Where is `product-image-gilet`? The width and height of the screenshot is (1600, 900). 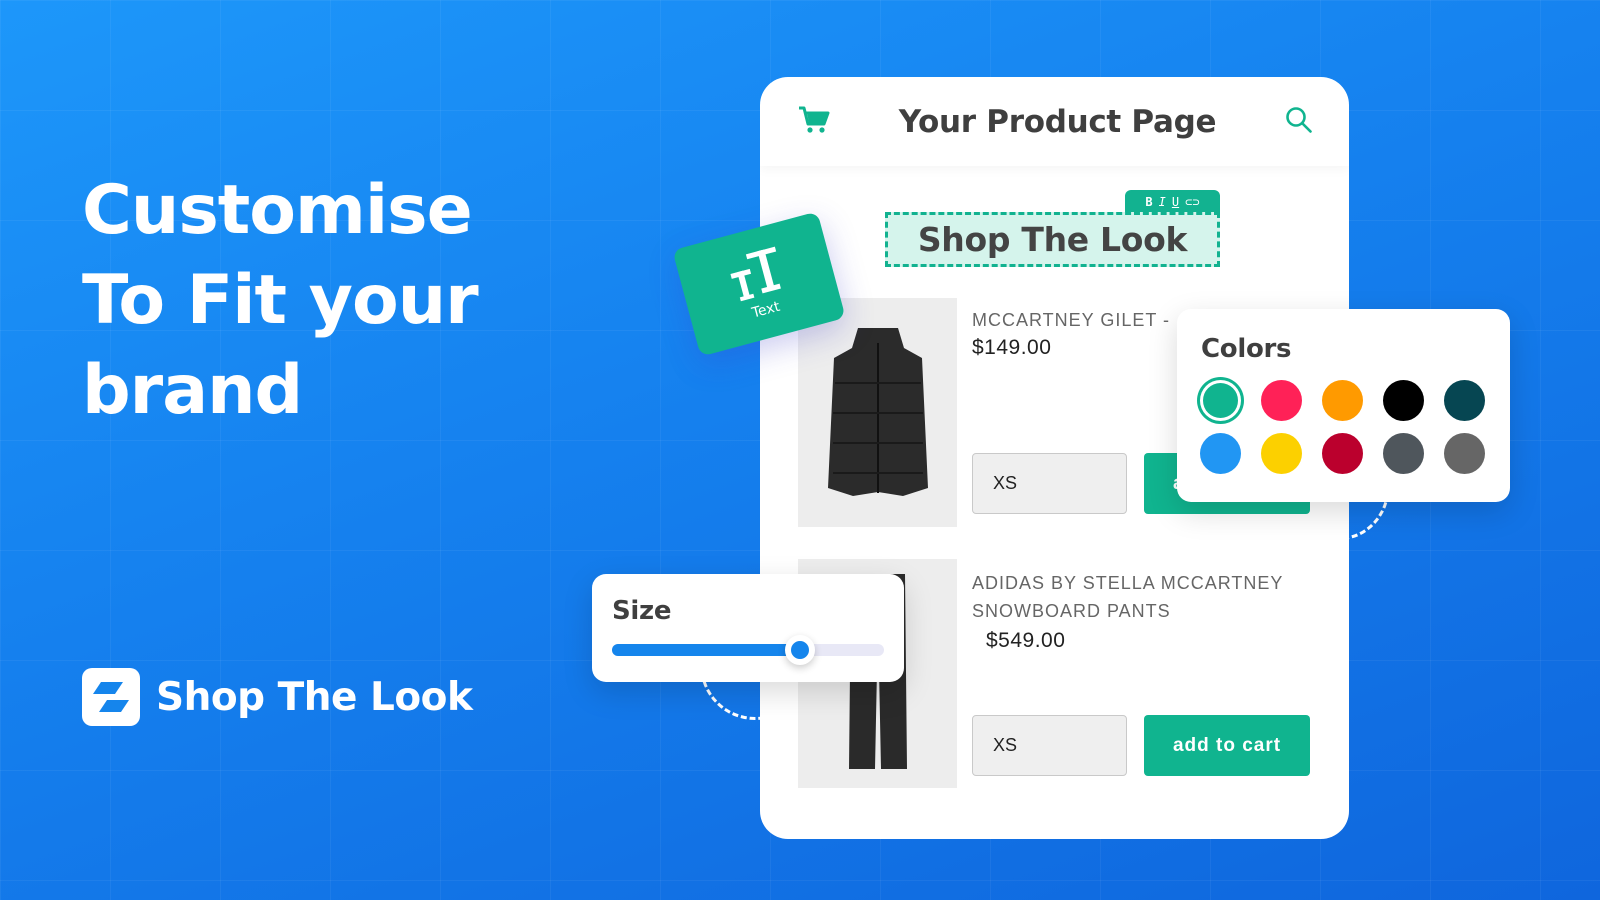
product-image-gilet is located at coordinates (877, 412).